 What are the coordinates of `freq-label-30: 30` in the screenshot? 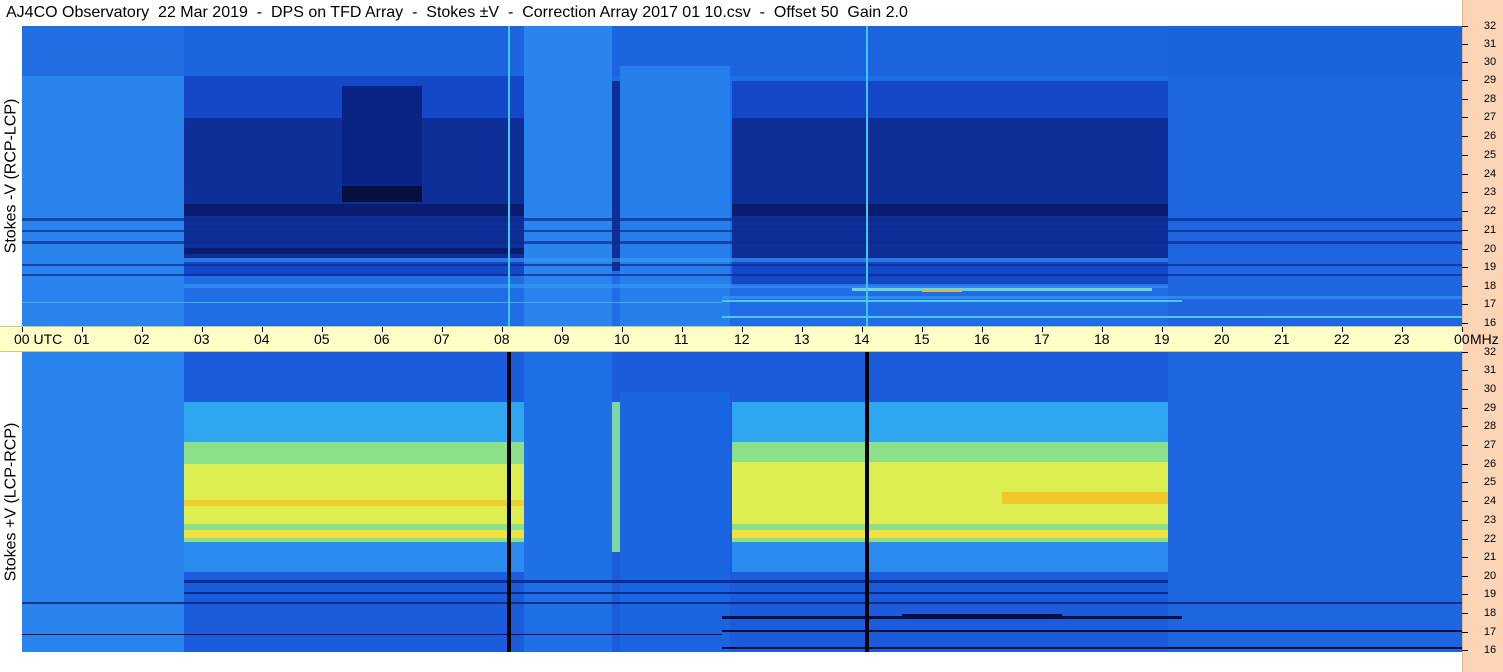 It's located at (1490, 389).